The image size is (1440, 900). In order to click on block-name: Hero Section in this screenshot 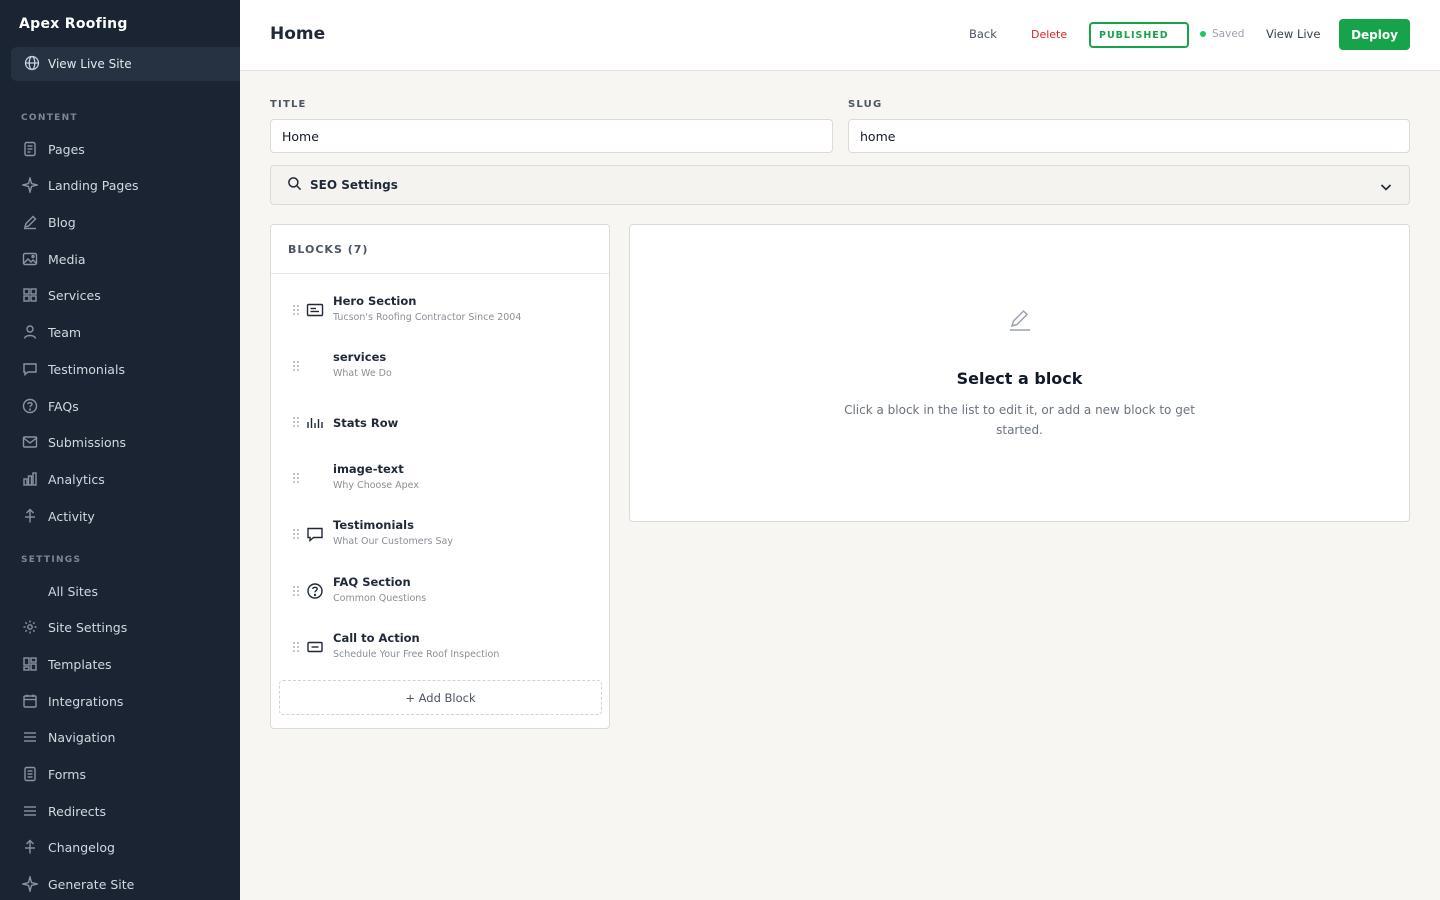, I will do `click(375, 301)`.